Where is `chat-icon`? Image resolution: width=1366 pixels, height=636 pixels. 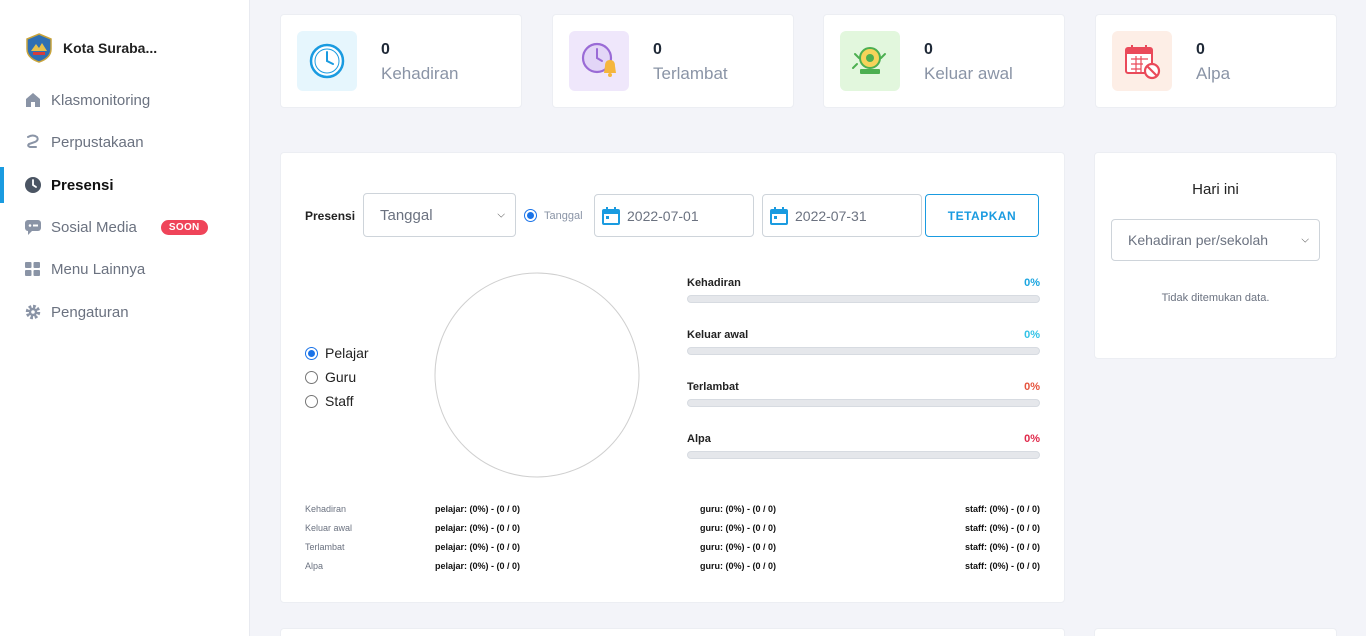
chat-icon is located at coordinates (33, 227).